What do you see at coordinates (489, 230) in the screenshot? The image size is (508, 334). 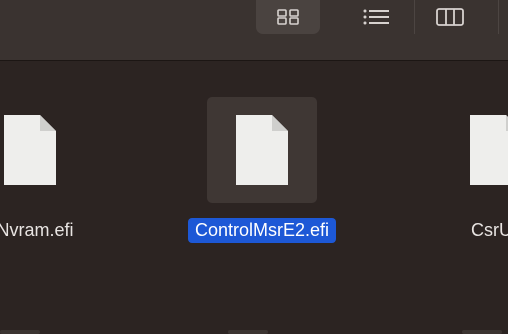 I see `file-name-text: CsrUti` at bounding box center [489, 230].